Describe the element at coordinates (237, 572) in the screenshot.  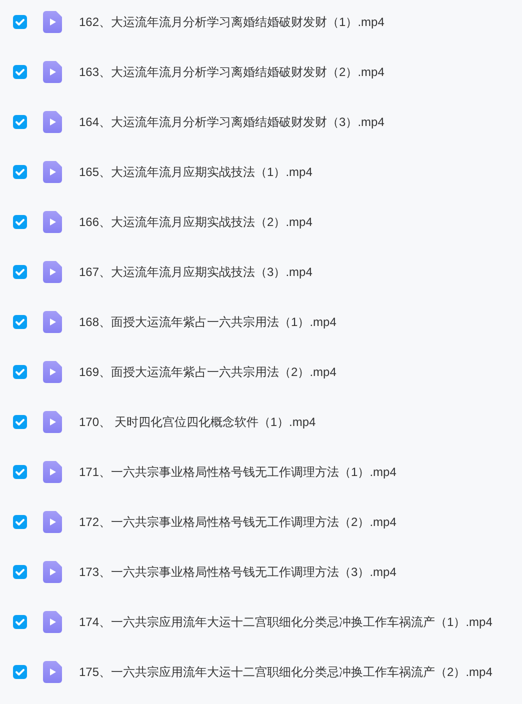
I see `file-name: 173、一六共宗事业格局性格号钱无工作调理方法（3）.mp4` at that location.